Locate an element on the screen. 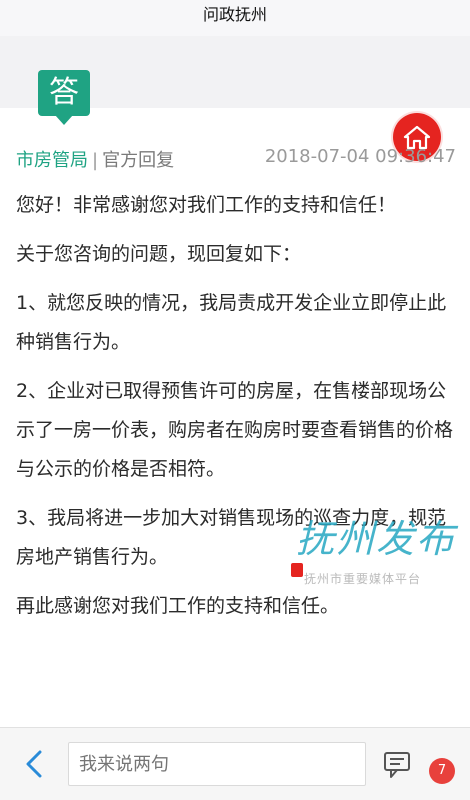 This screenshot has width=470, height=800. reply-meta: 市房管局 | 官方回复 2018-07-04 09:36:47 is located at coordinates (236, 159).